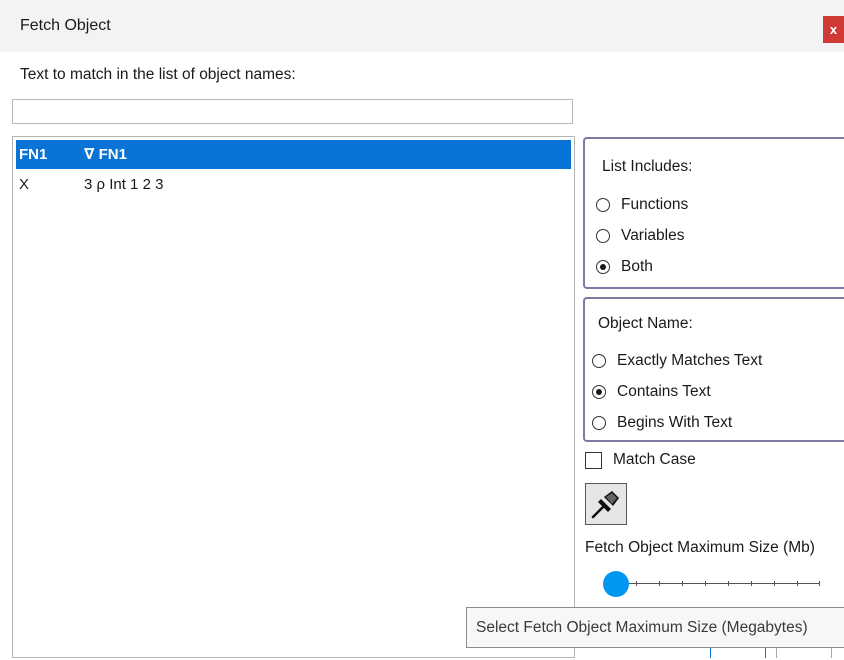 Image resolution: width=844 pixels, height=660 pixels. What do you see at coordinates (655, 204) in the screenshot?
I see `radio-label: Functions` at bounding box center [655, 204].